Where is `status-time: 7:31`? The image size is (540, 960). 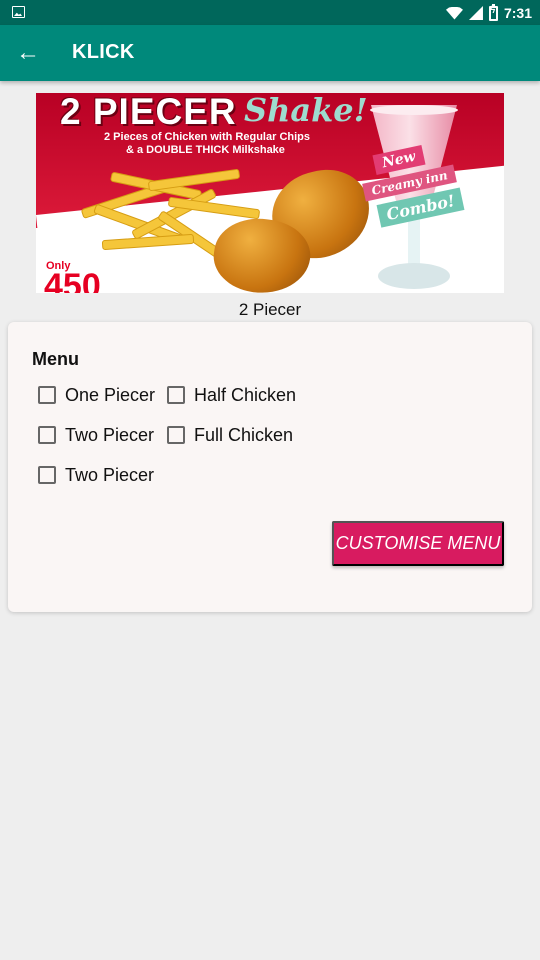
status-time: 7:31 is located at coordinates (517, 13).